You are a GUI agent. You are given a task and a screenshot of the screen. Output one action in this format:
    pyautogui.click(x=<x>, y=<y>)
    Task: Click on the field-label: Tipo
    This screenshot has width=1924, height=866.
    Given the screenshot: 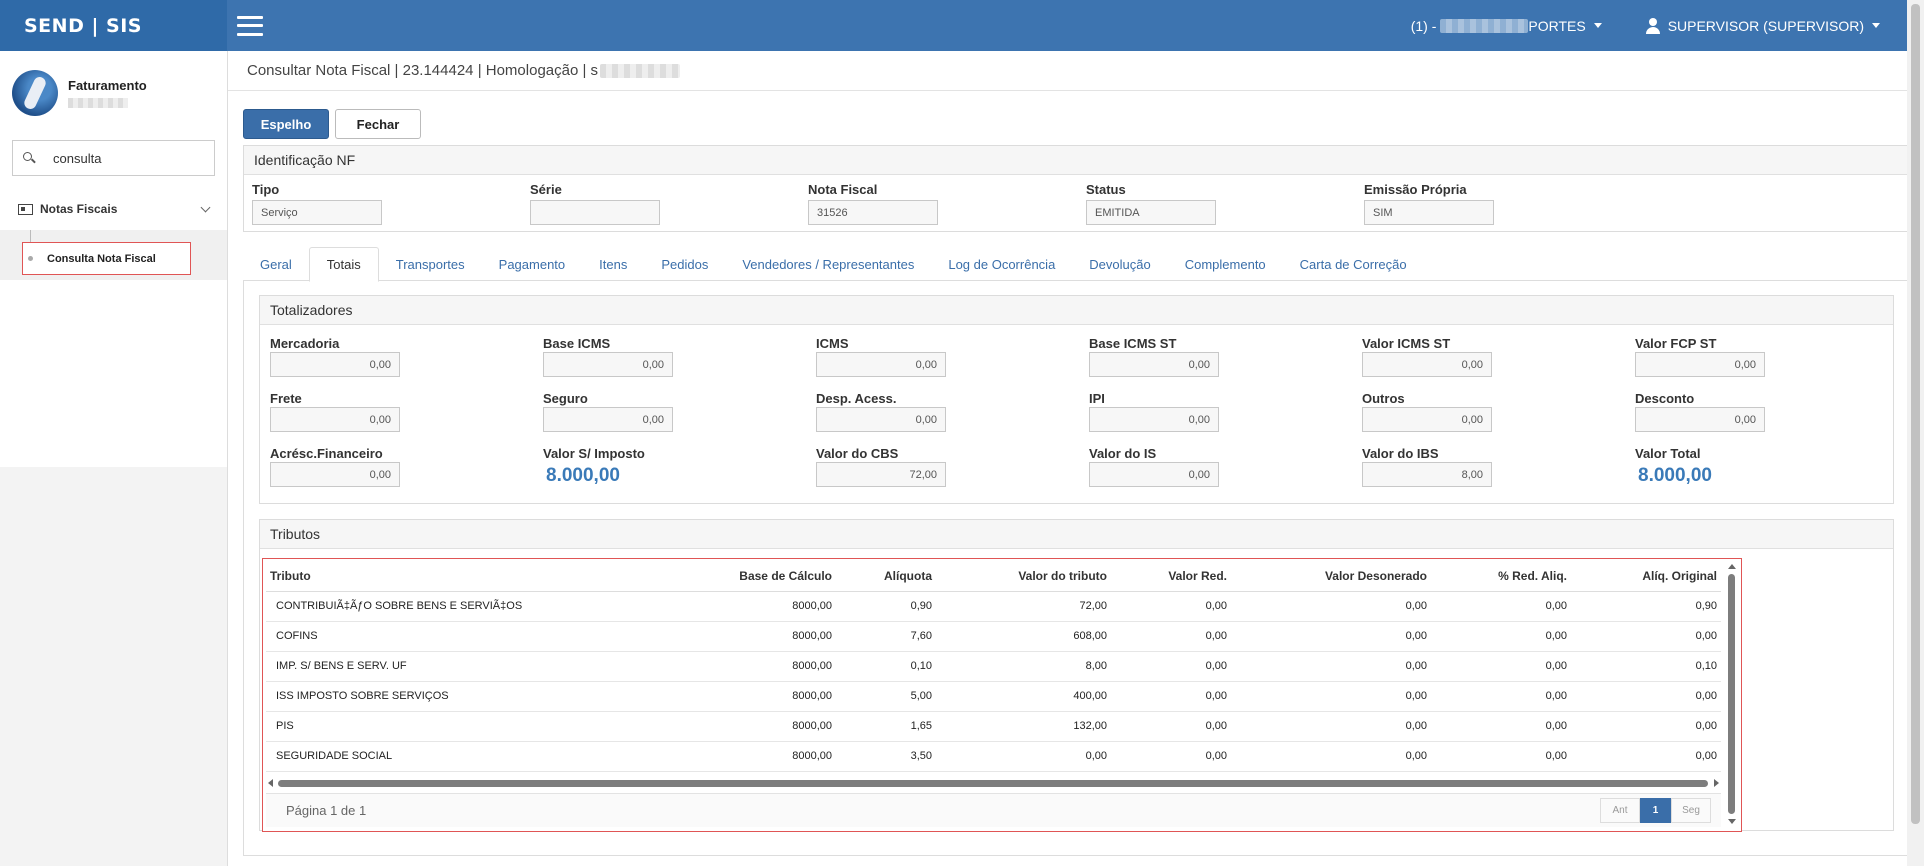 What is the action you would take?
    pyautogui.click(x=266, y=189)
    